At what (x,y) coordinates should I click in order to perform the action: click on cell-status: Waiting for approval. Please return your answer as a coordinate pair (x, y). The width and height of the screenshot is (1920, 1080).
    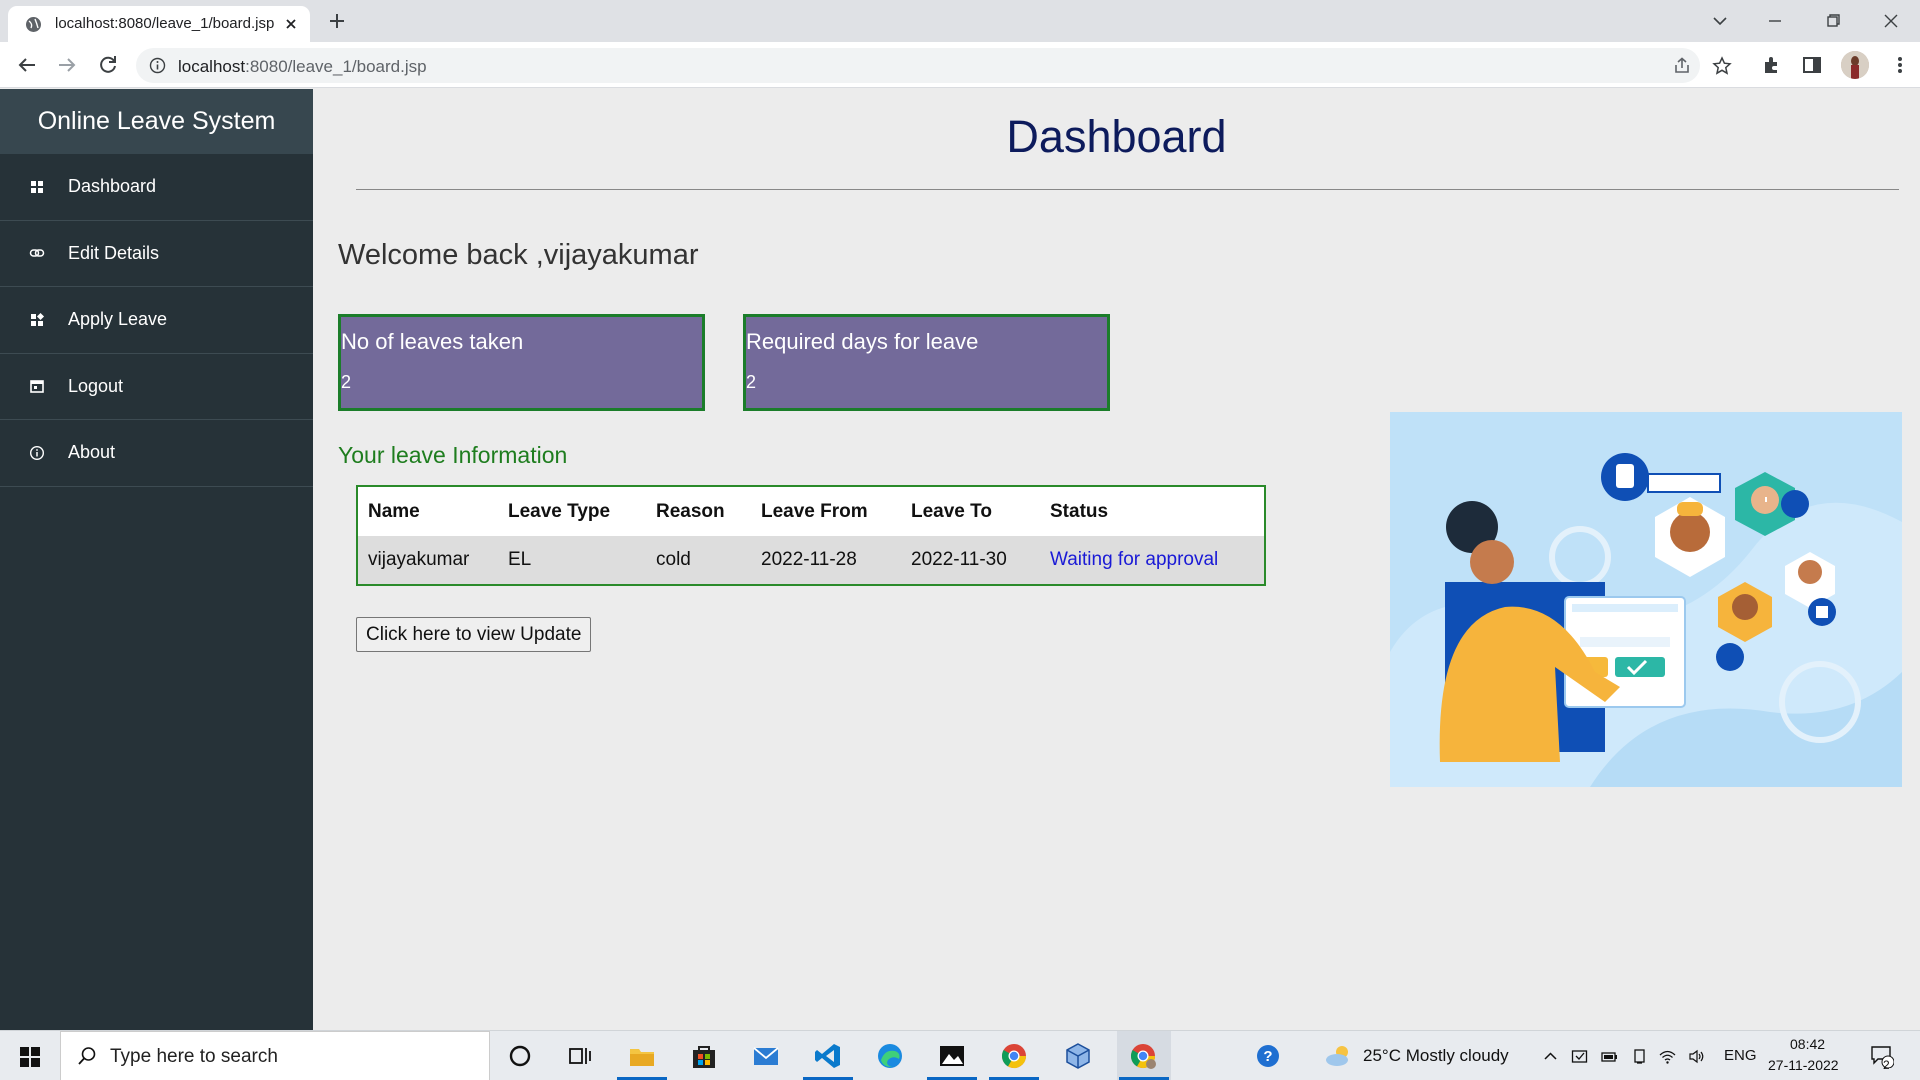
    Looking at the image, I should click on (1152, 560).